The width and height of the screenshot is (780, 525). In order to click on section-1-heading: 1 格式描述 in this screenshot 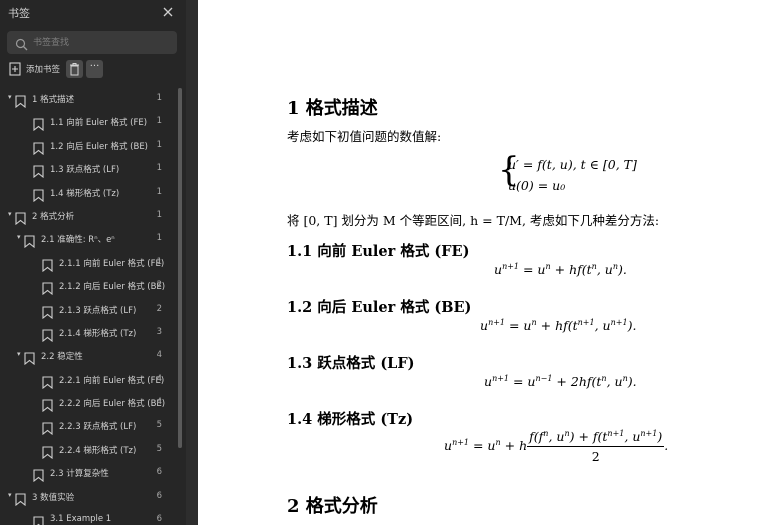, I will do `click(332, 108)`.